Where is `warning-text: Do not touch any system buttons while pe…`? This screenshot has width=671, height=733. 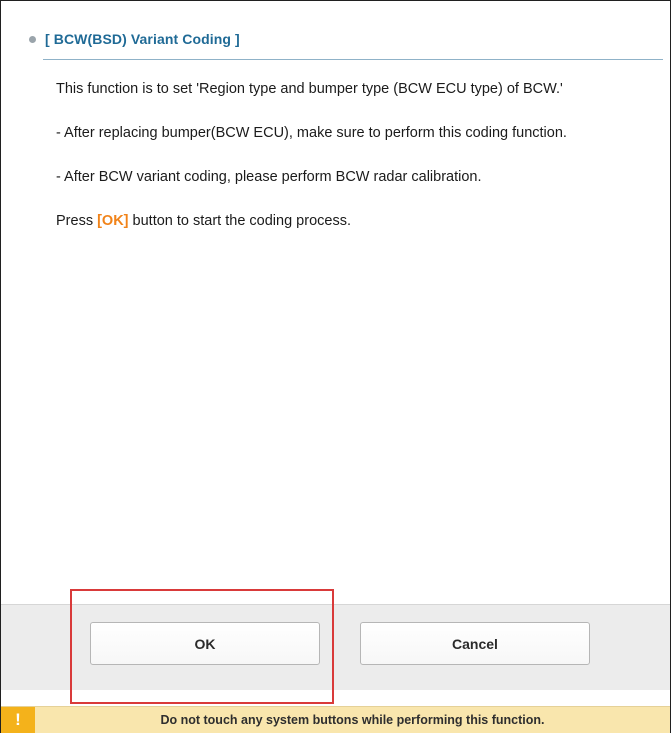
warning-text: Do not touch any system buttons while pe… is located at coordinates (352, 720).